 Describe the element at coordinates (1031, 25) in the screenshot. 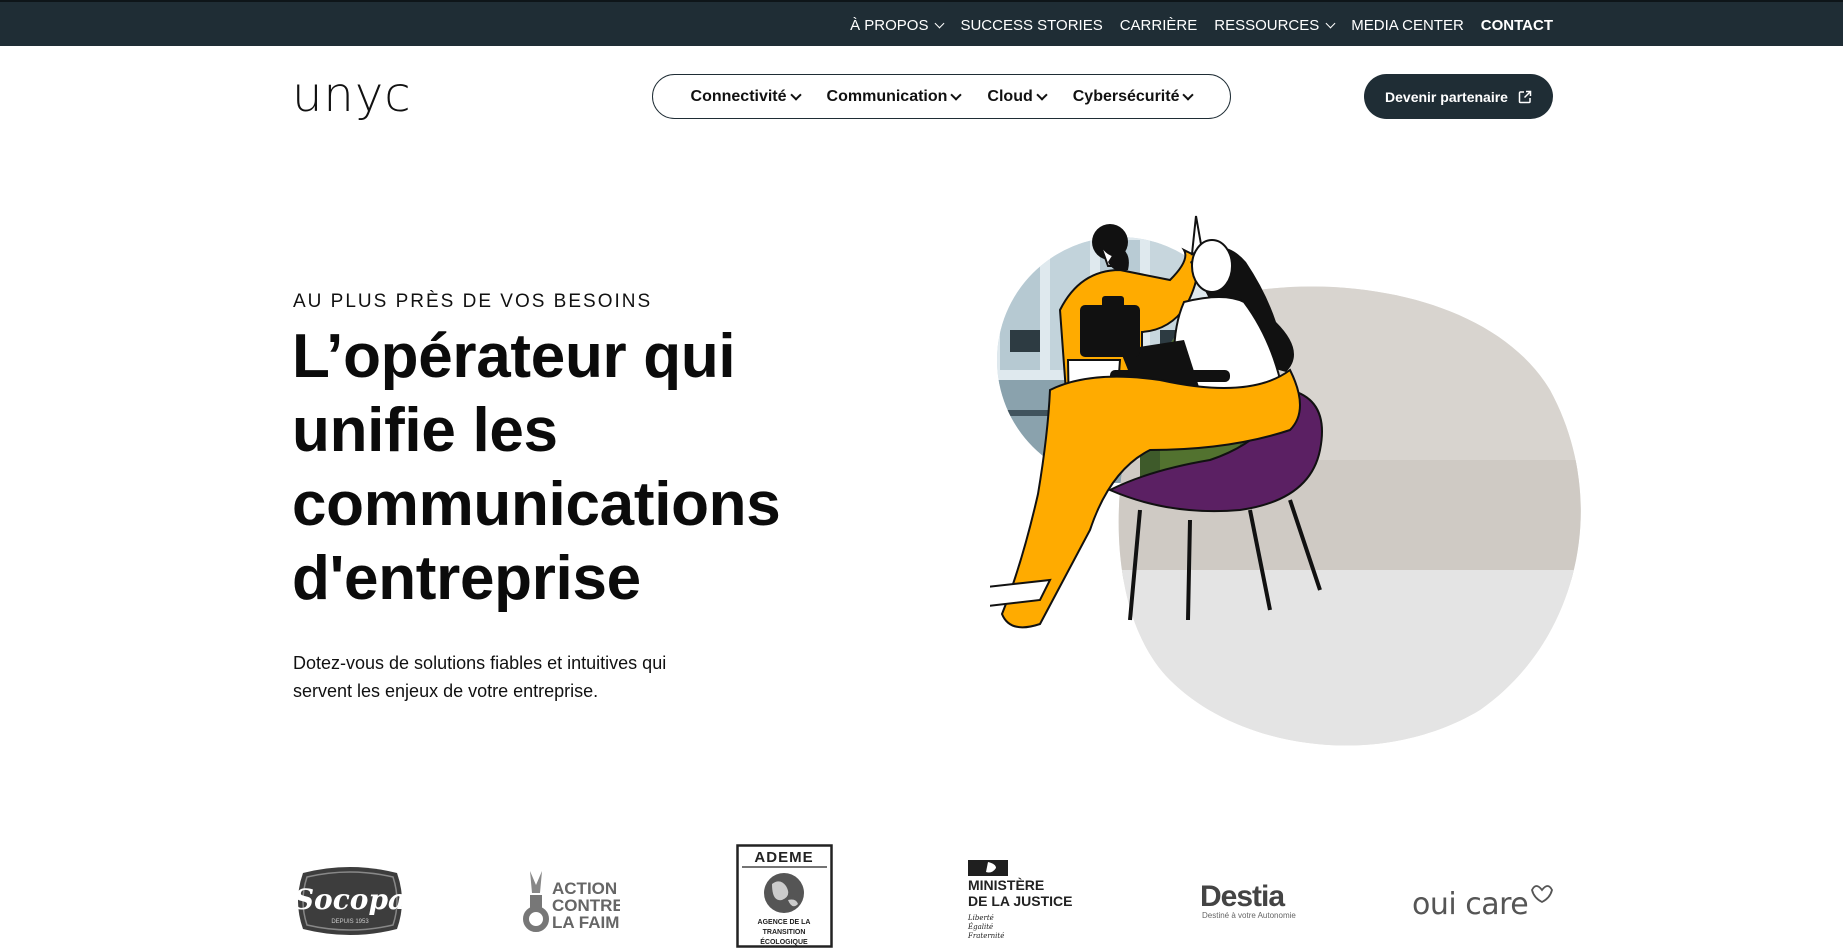

I see `topnav-success-stories: SUCCESS STORIES` at that location.